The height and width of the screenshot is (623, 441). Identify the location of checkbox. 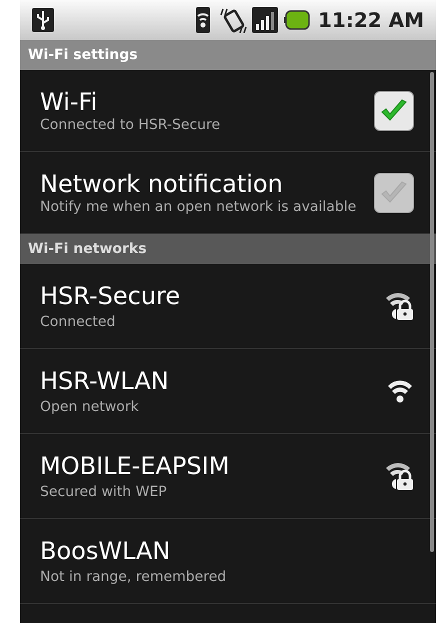
(394, 110).